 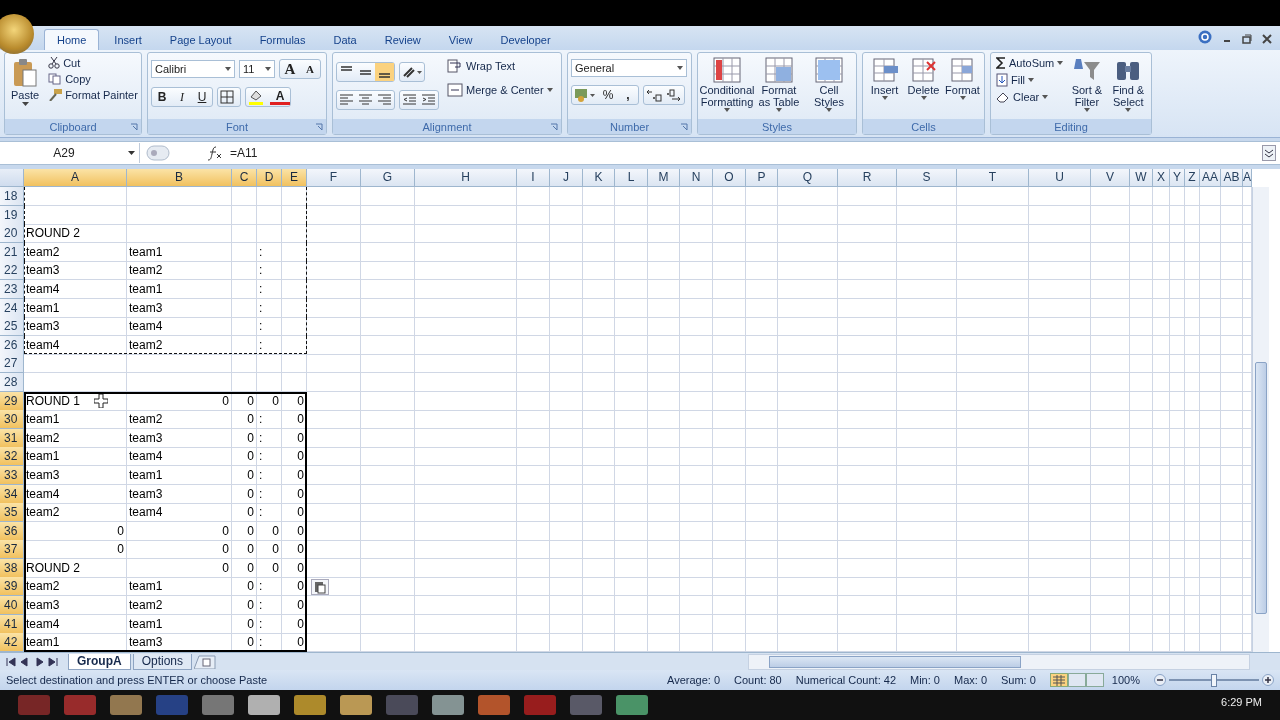 I want to click on column-header: F, so click(x=334, y=178).